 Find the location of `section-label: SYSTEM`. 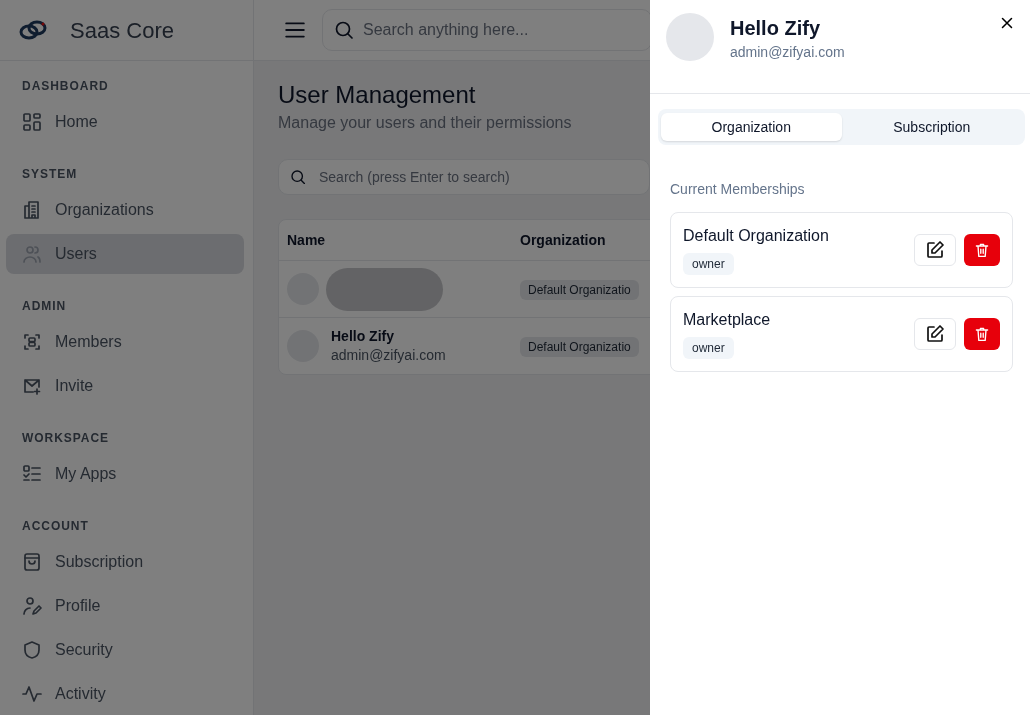

section-label: SYSTEM is located at coordinates (50, 174).